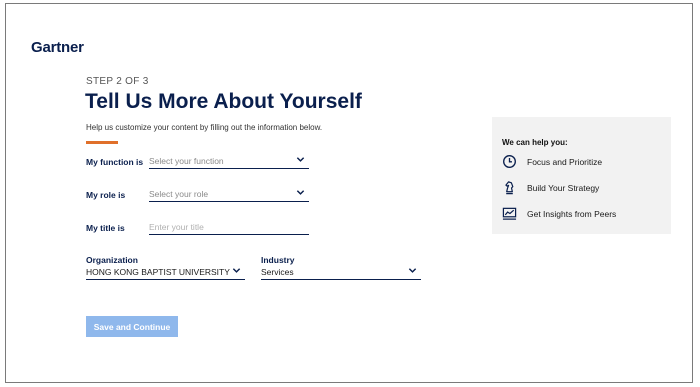 The image size is (700, 387). I want to click on title-placeholder: Enter your title, so click(176, 227).